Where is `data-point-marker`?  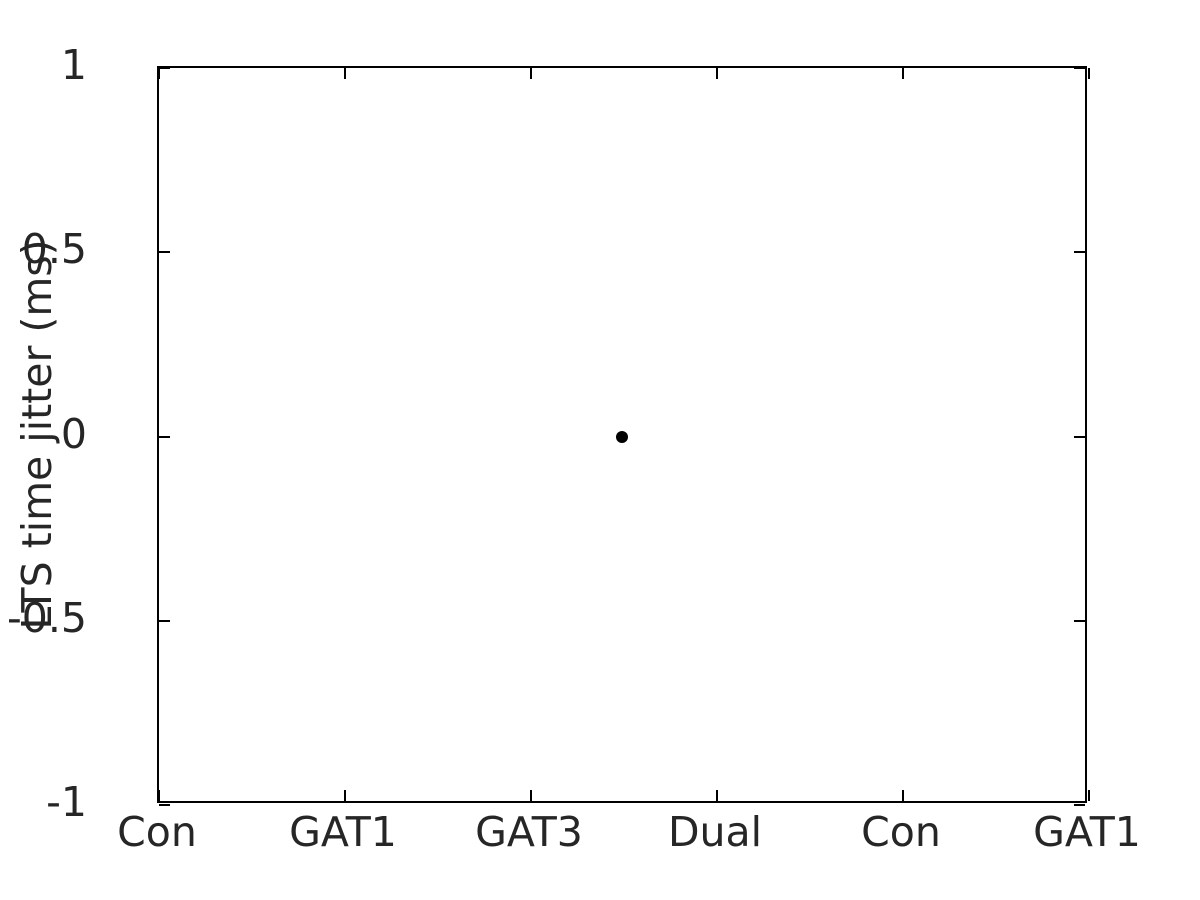
data-point-marker is located at coordinates (622, 436).